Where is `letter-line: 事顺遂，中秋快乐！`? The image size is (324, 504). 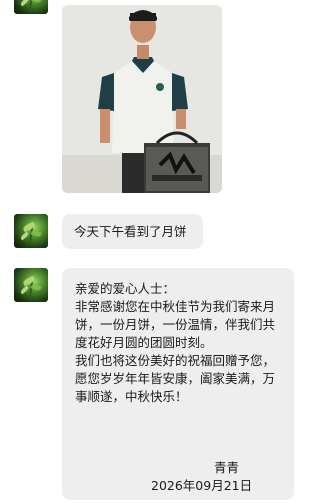
letter-line: 事顺遂，中秋快乐！ is located at coordinates (131, 396).